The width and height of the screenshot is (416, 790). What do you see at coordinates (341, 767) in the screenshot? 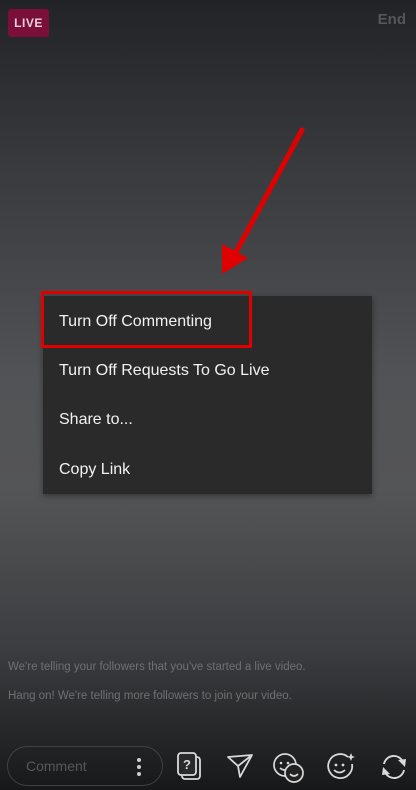
I see `face-effects-icon` at bounding box center [341, 767].